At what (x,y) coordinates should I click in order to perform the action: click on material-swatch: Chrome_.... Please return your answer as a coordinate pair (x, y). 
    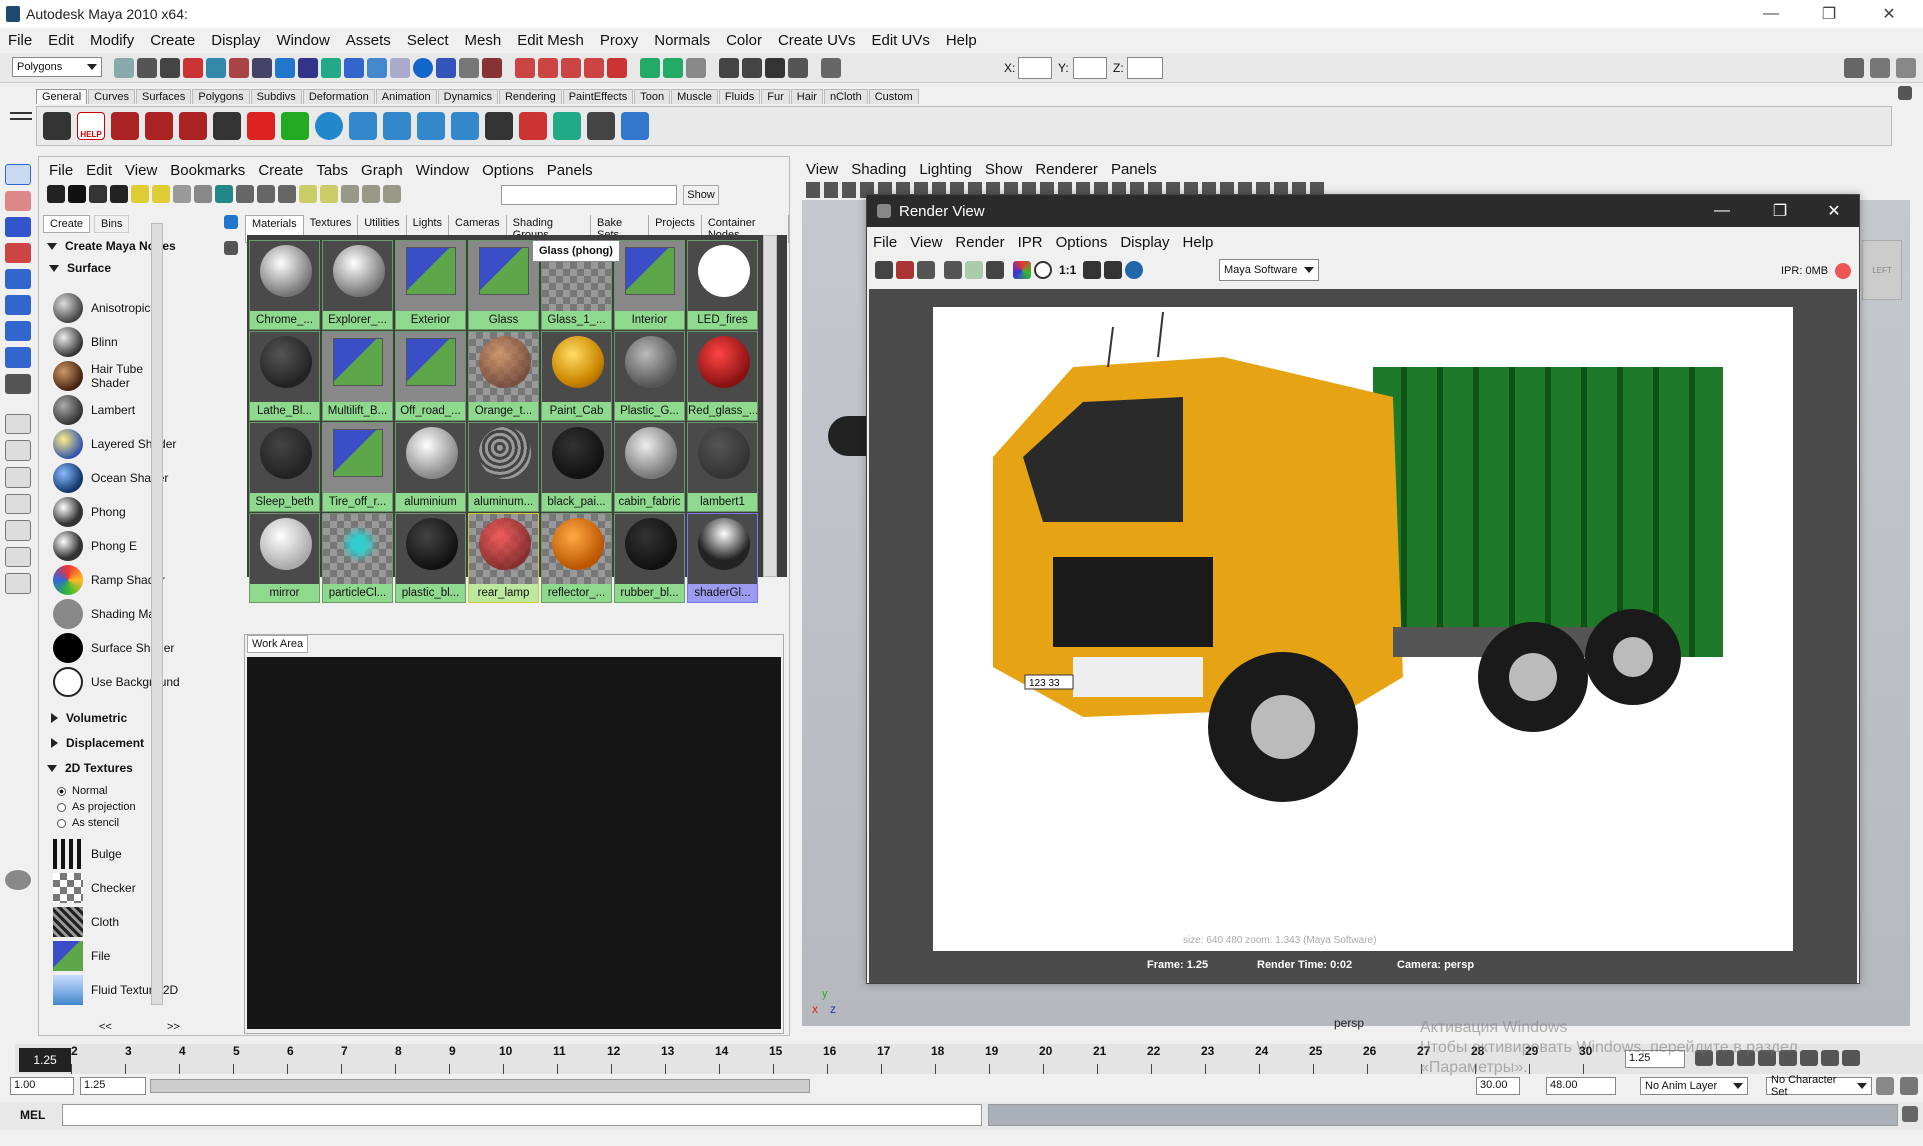
    Looking at the image, I should click on (284, 285).